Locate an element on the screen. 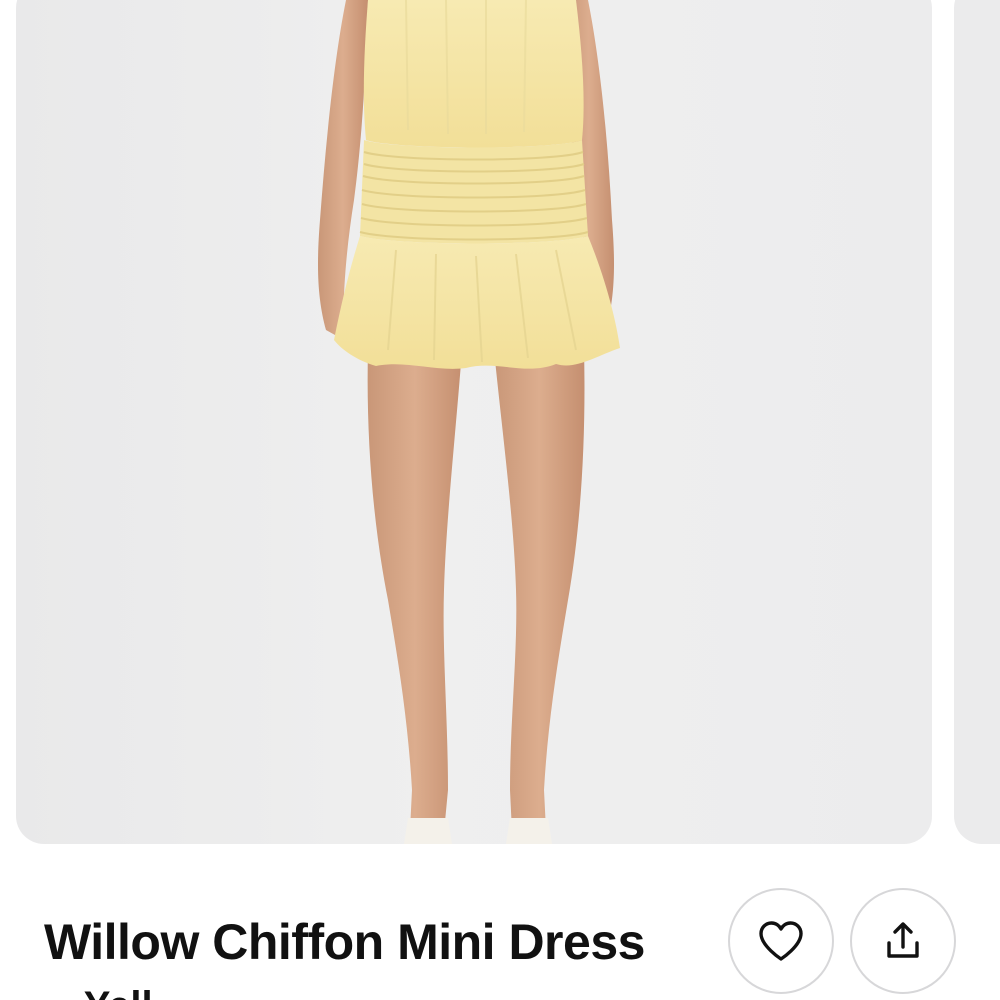  next-product-image-peek is located at coordinates (977, 422).